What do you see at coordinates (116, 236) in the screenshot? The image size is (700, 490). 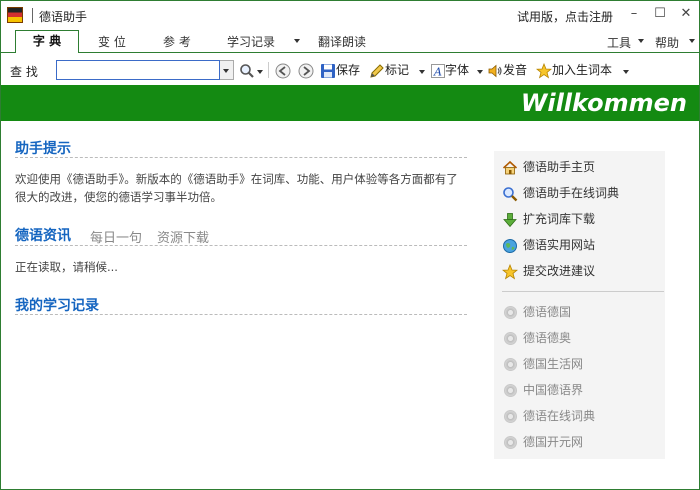 I see `tab-daily-sentence: 每日一句` at bounding box center [116, 236].